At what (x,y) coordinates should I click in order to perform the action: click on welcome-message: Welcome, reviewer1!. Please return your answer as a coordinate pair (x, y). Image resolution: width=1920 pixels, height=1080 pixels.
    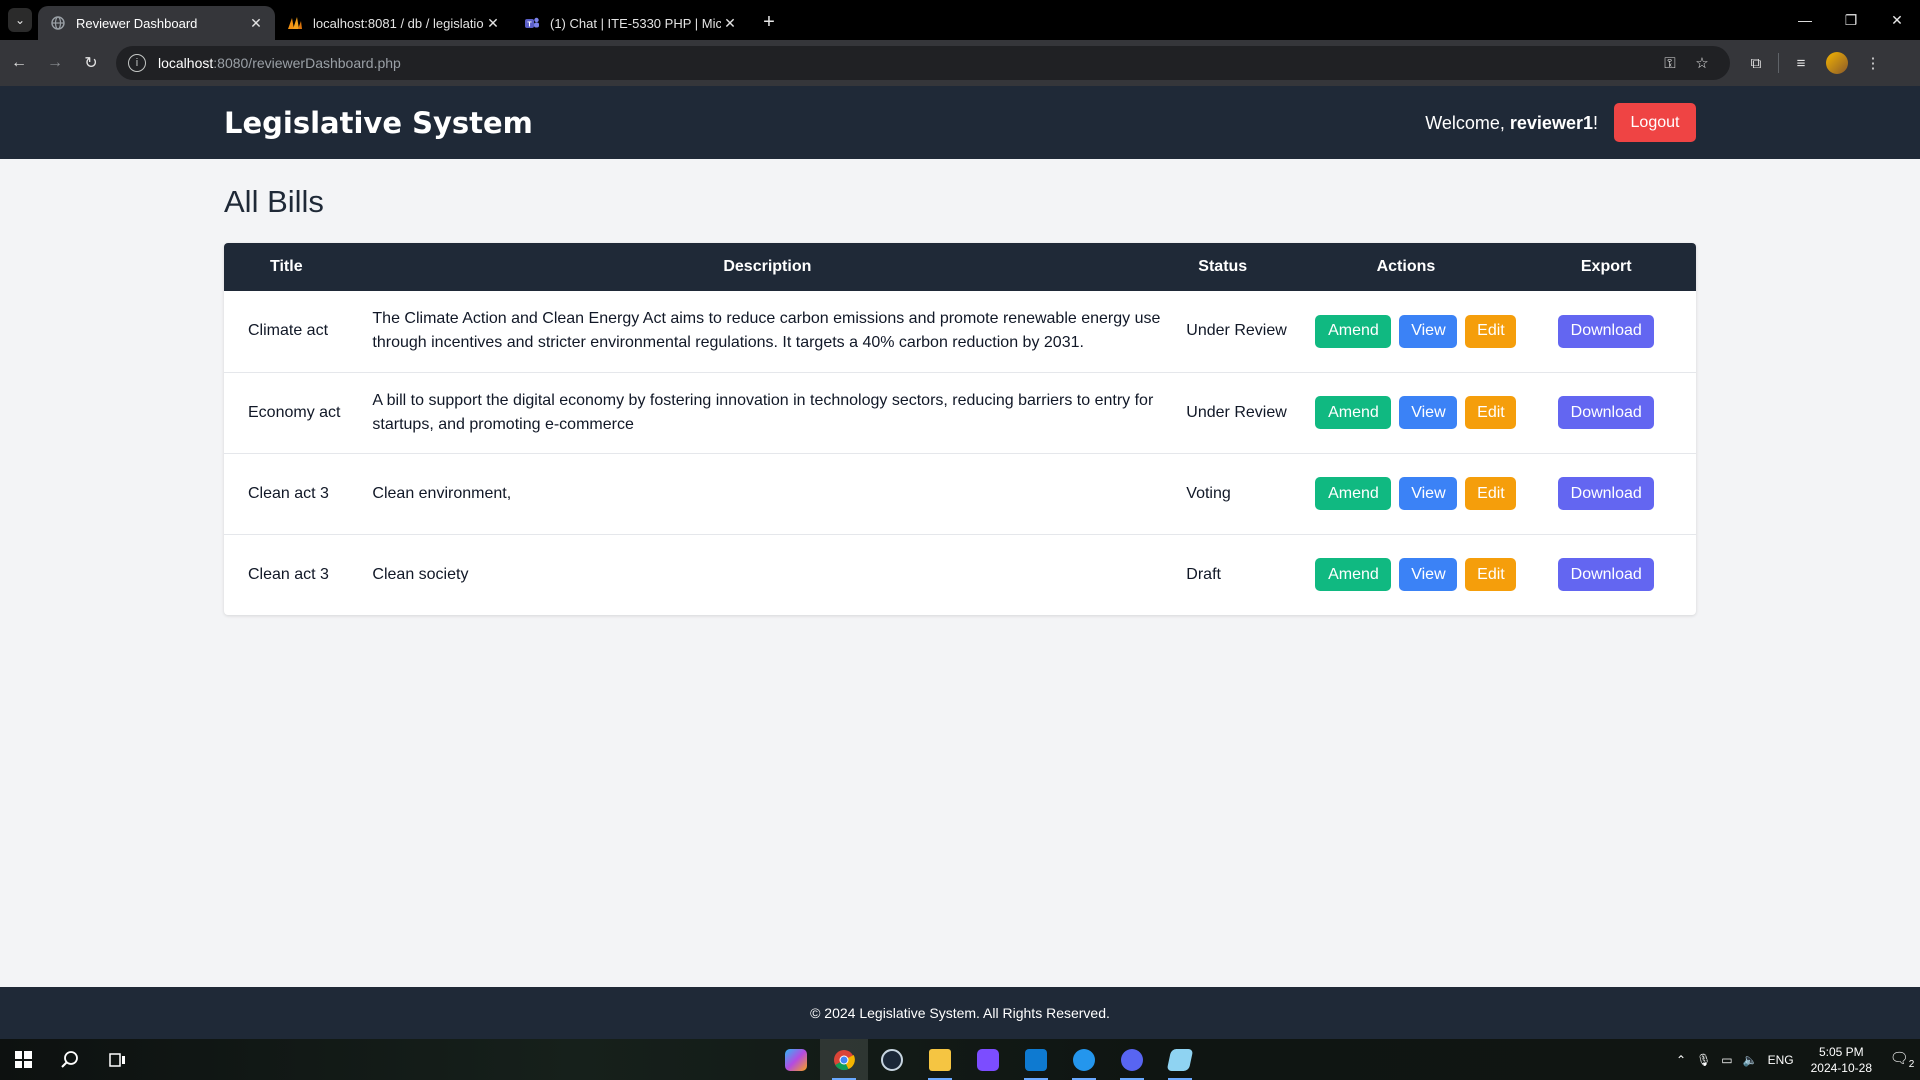
    Looking at the image, I should click on (1511, 123).